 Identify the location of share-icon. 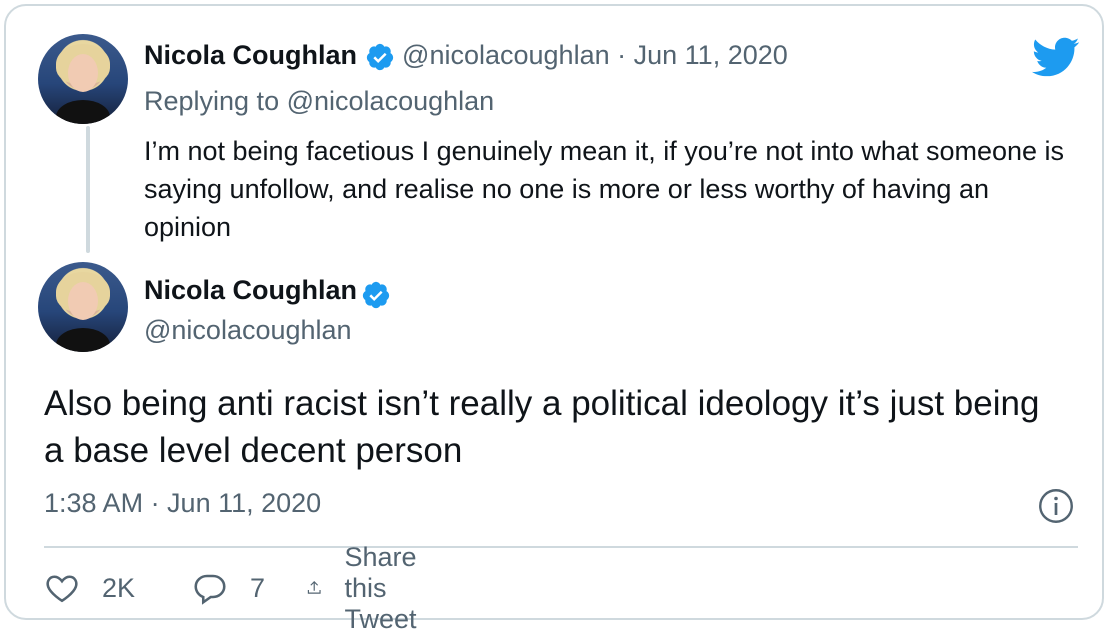
(314, 587).